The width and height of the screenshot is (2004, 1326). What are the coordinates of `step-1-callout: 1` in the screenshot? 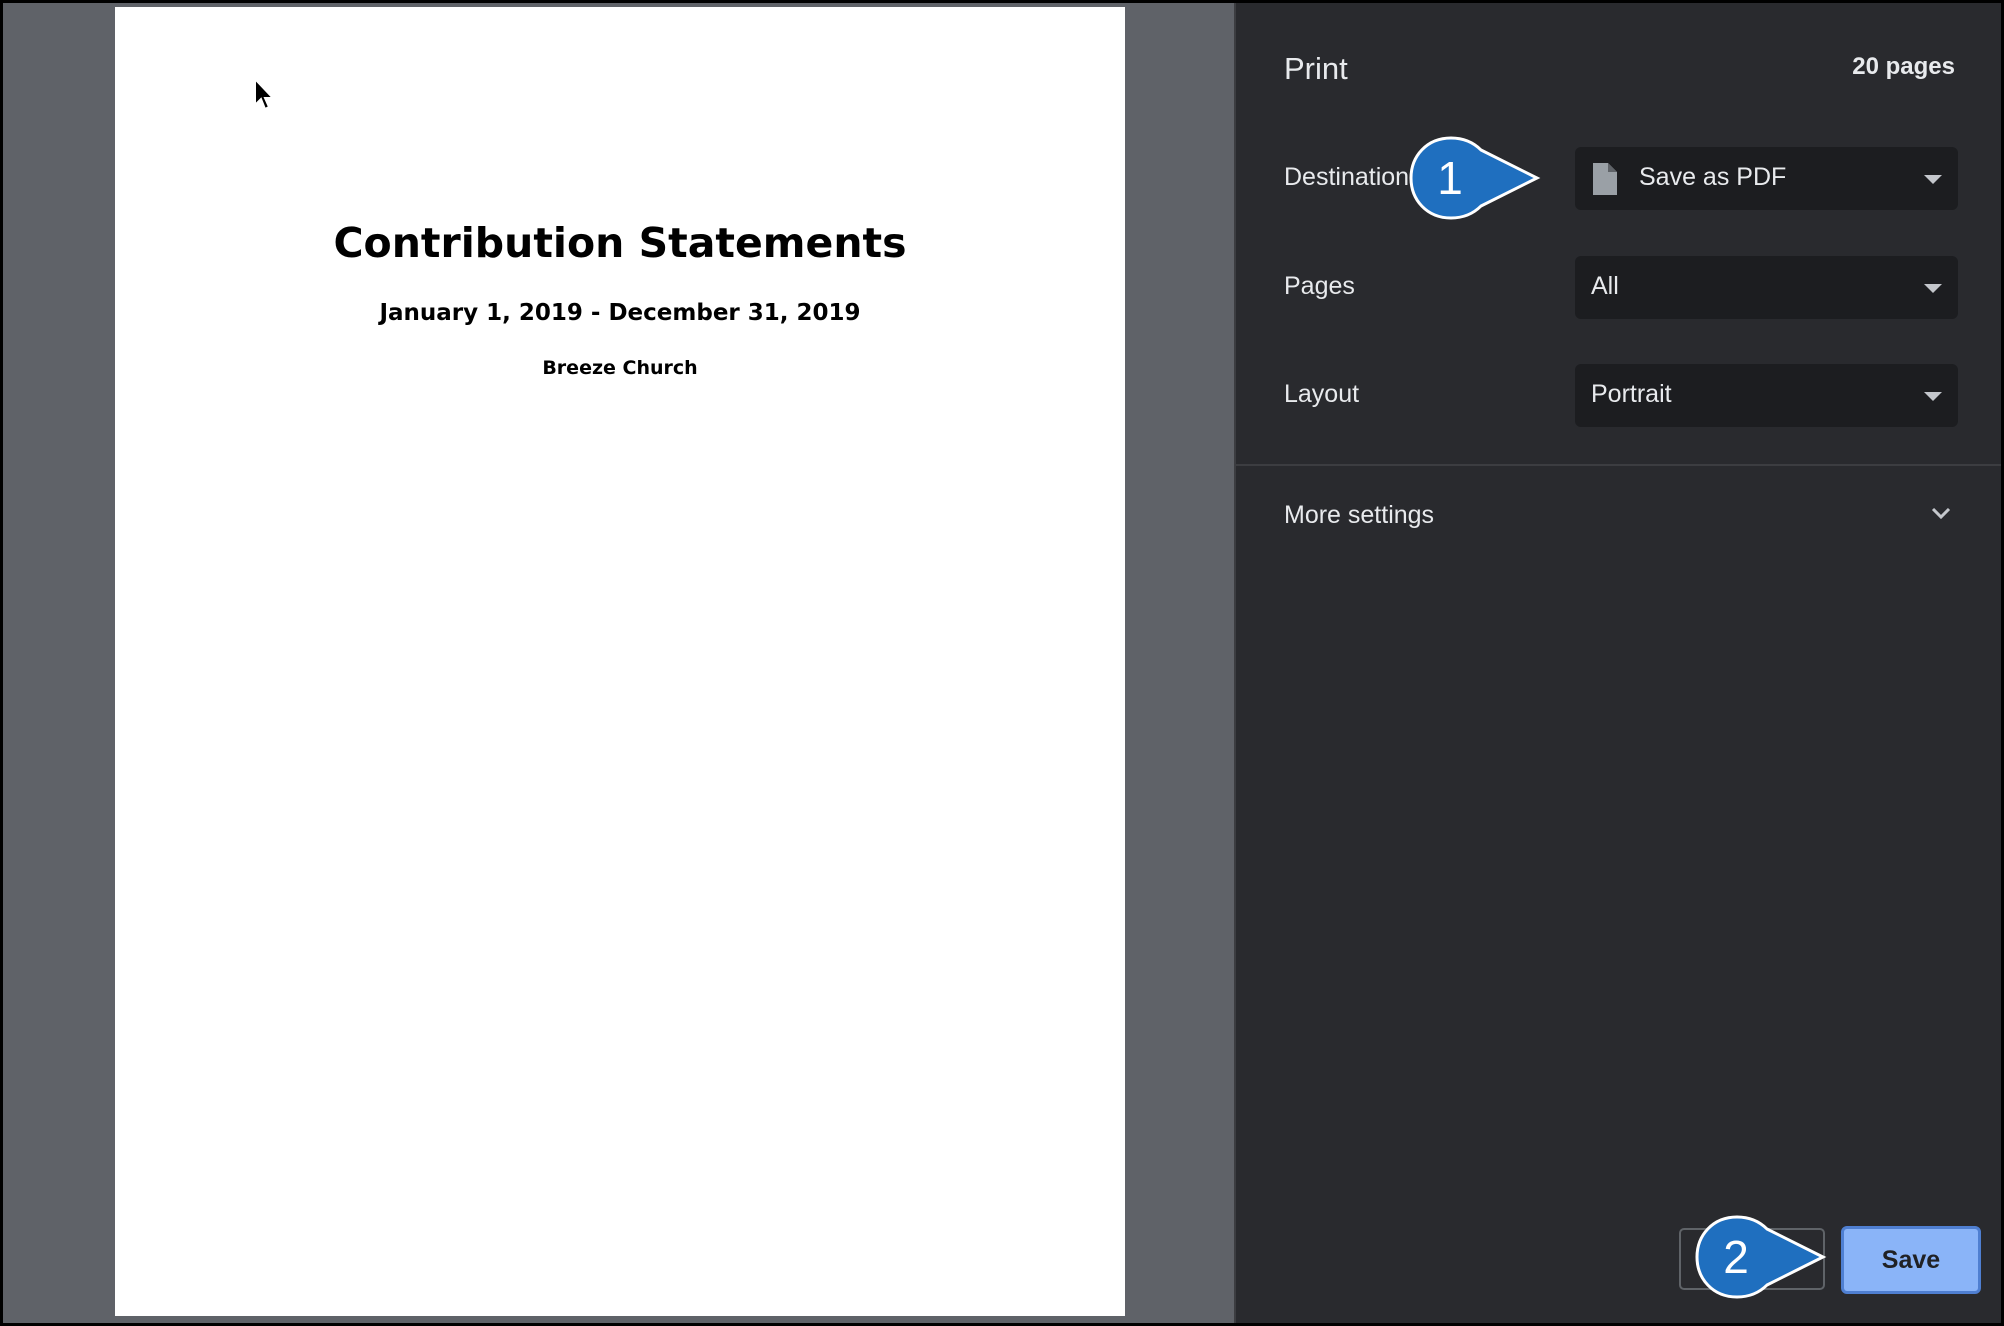 It's located at (1475, 178).